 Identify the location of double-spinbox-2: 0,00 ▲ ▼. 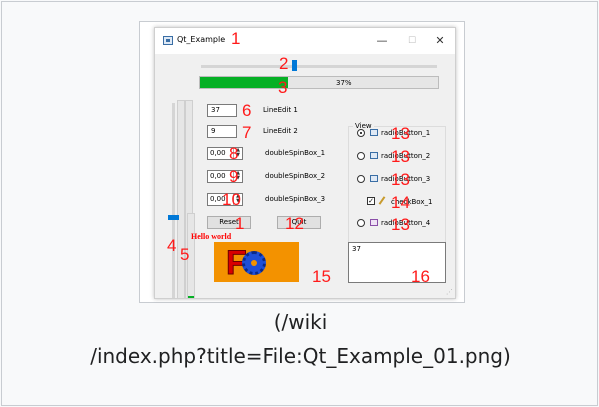
(225, 176).